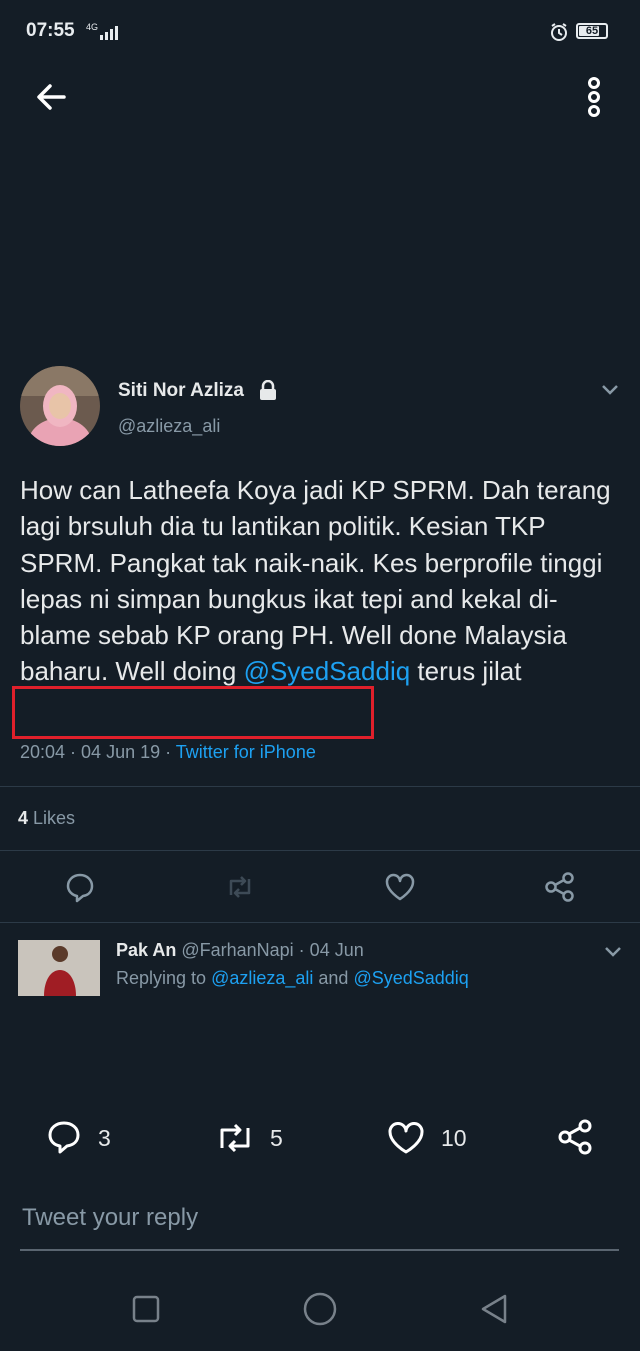  What do you see at coordinates (319, 1250) in the screenshot?
I see `input-underline` at bounding box center [319, 1250].